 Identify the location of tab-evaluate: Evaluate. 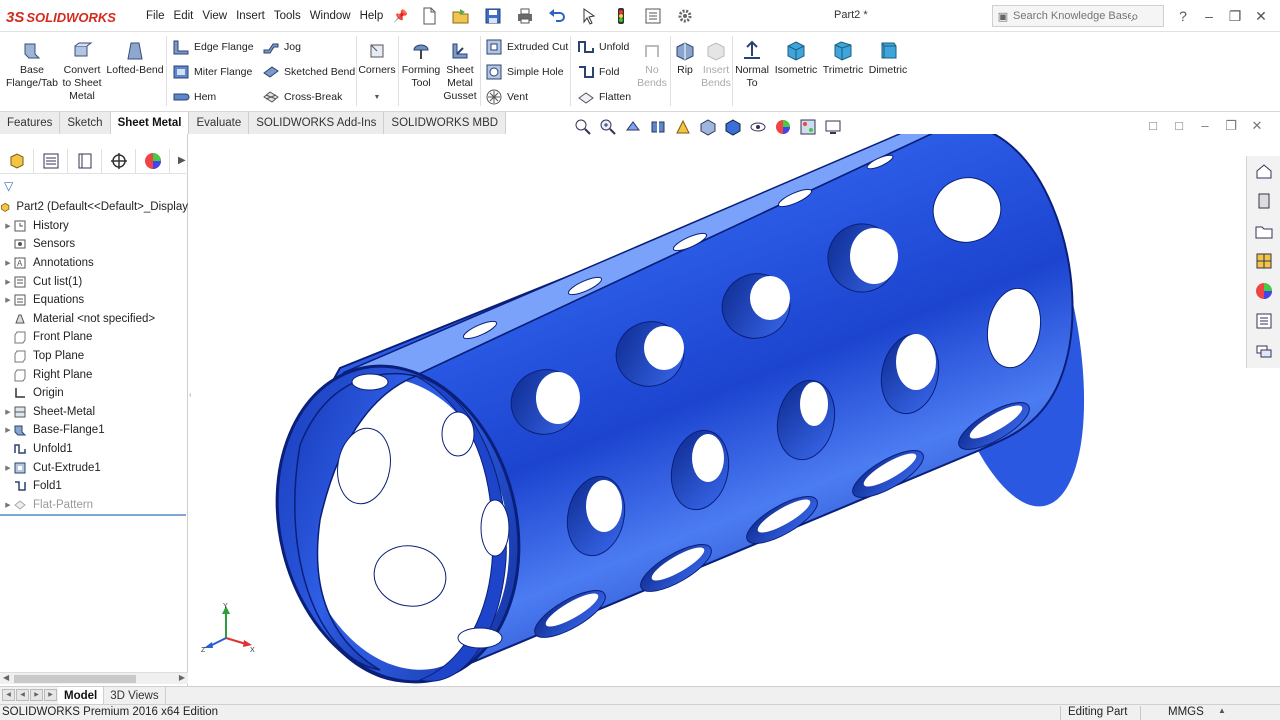
(219, 123).